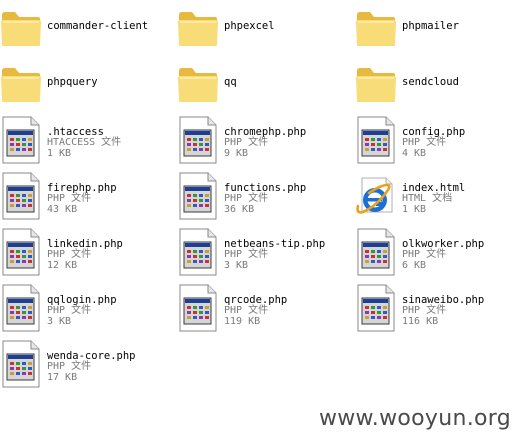  I want to click on file-item: qrcode.php PHP 文件 119 KB, so click(262, 306).